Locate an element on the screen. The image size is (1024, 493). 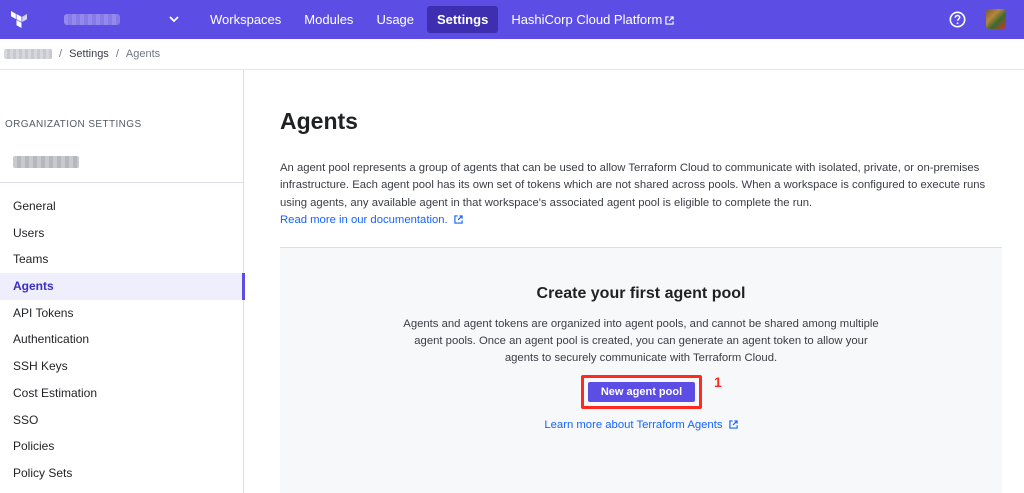
sidebar-item-policy-sets: Policy Sets is located at coordinates (122, 473).